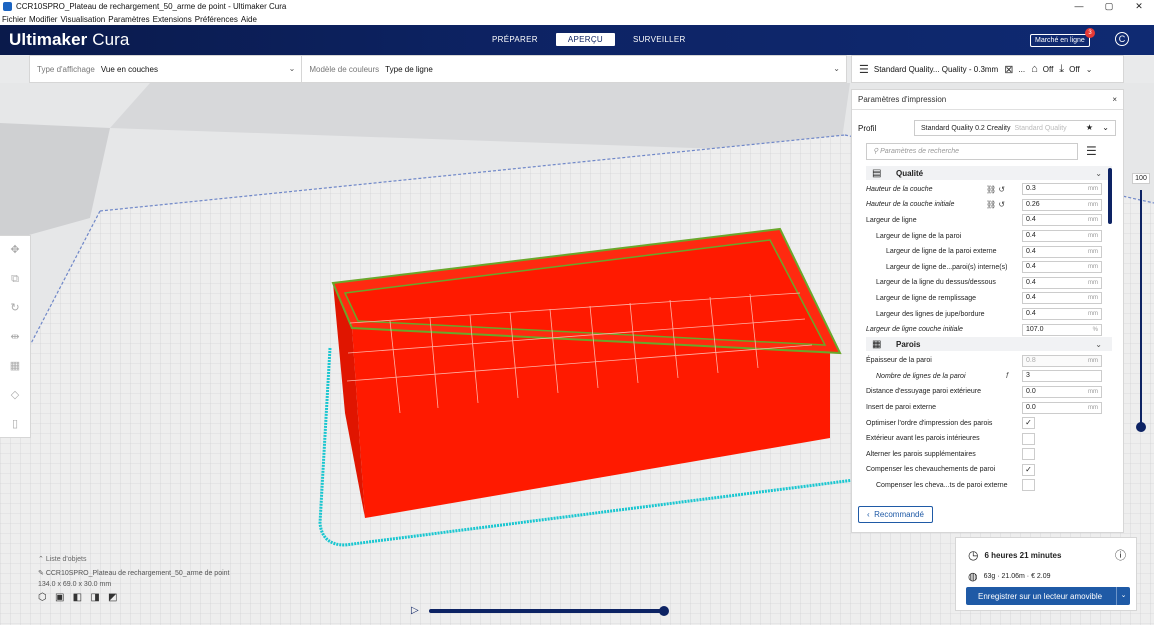 The image size is (1154, 625). What do you see at coordinates (216, 19) in the screenshot?
I see `menu-preferences: Préférences` at bounding box center [216, 19].